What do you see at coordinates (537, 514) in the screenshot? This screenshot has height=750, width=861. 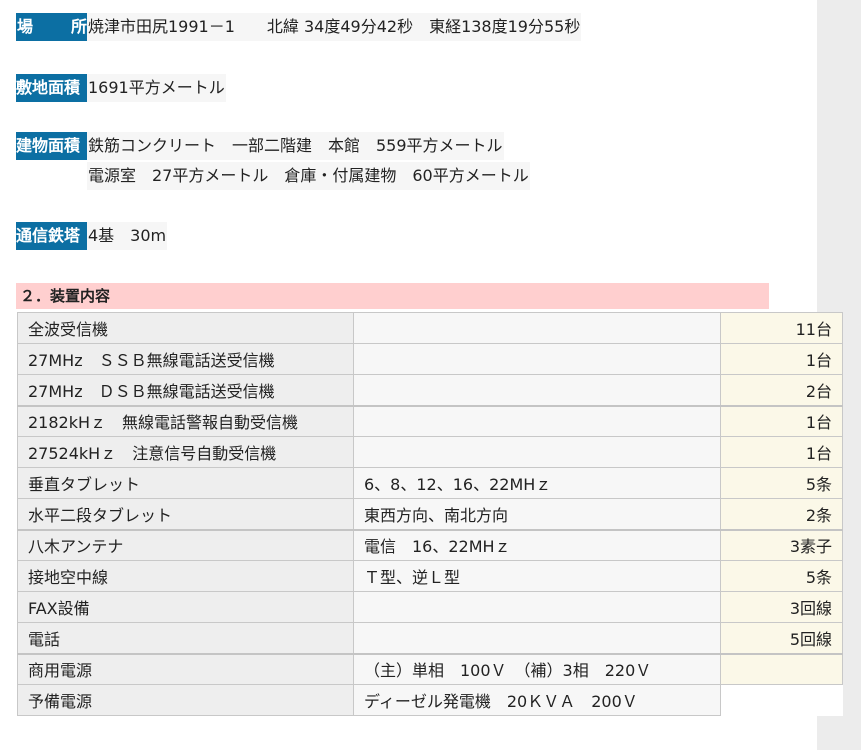 I see `equipment-spec-cell: 東西方向、南北方向` at bounding box center [537, 514].